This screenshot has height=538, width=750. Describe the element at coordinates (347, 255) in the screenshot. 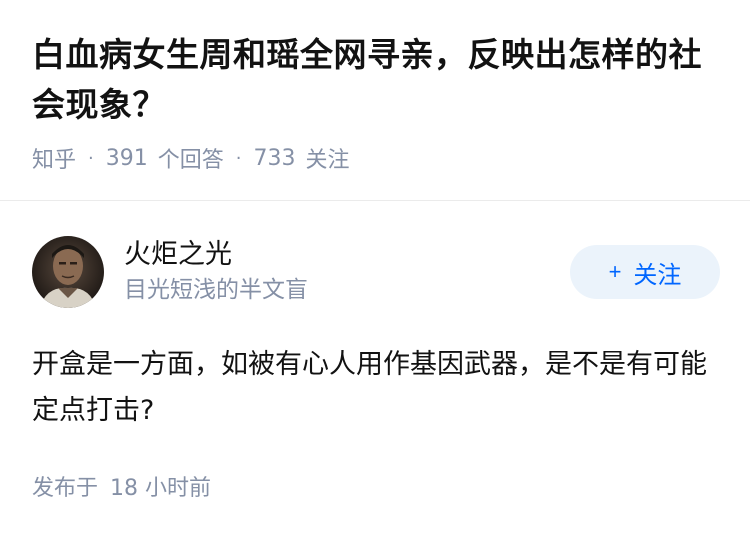

I see `author-name: 火炬之光` at that location.